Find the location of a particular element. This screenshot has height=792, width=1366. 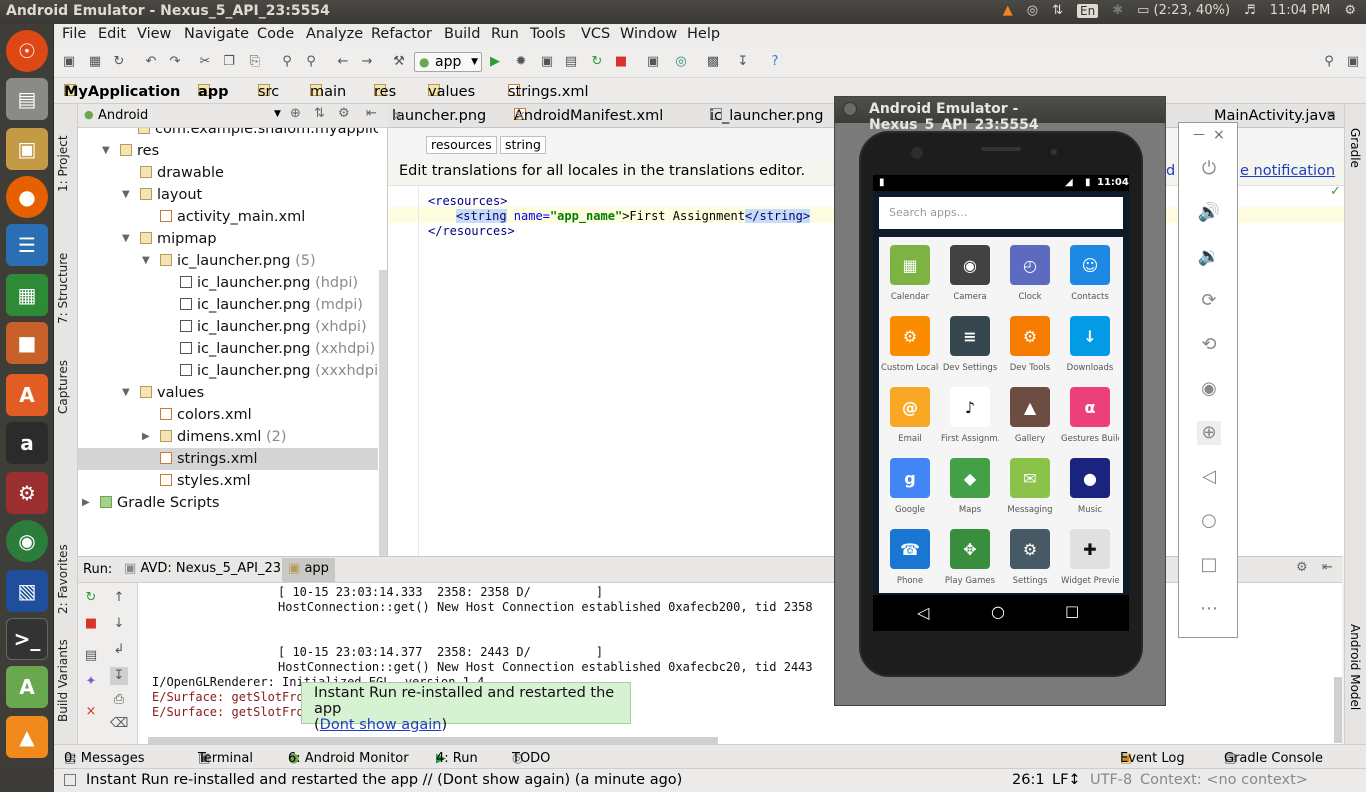

forward-icon: → is located at coordinates (367, 62).